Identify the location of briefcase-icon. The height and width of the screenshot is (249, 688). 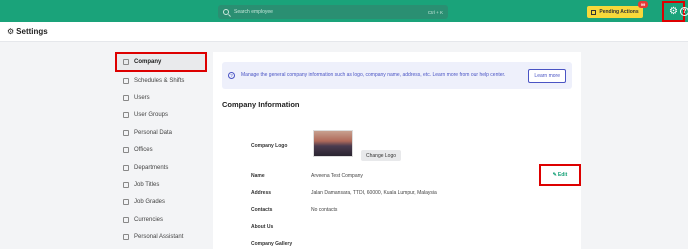
(126, 185).